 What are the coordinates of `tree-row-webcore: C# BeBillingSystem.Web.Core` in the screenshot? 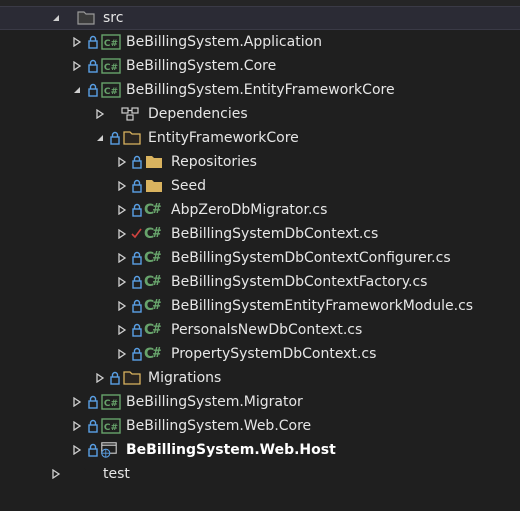 It's located at (260, 426).